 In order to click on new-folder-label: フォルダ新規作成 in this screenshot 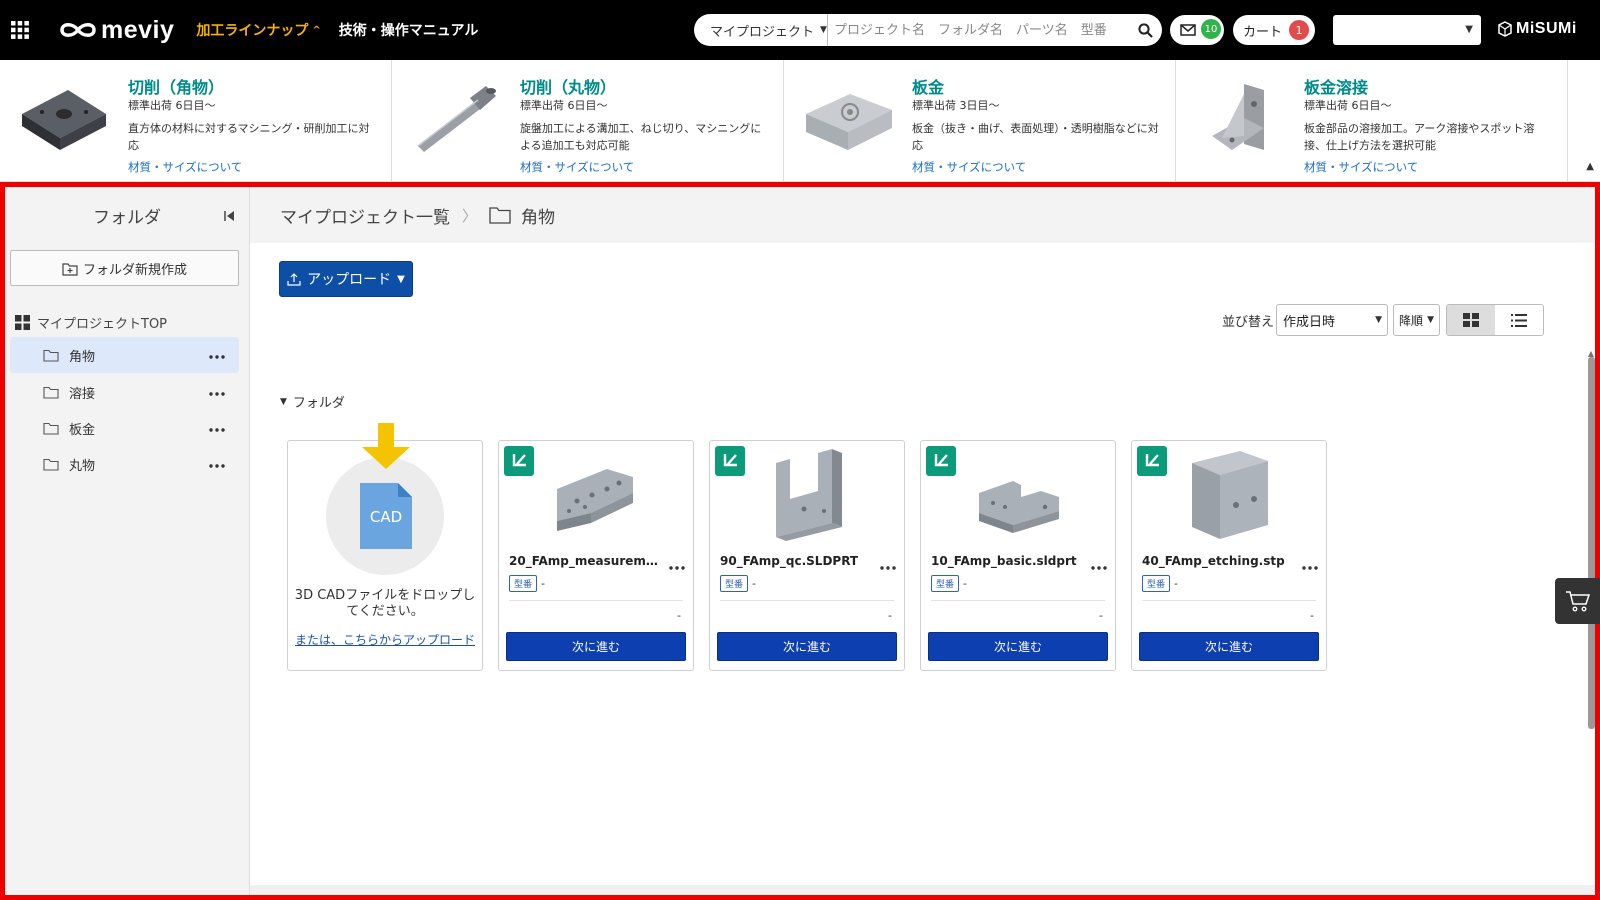, I will do `click(134, 270)`.